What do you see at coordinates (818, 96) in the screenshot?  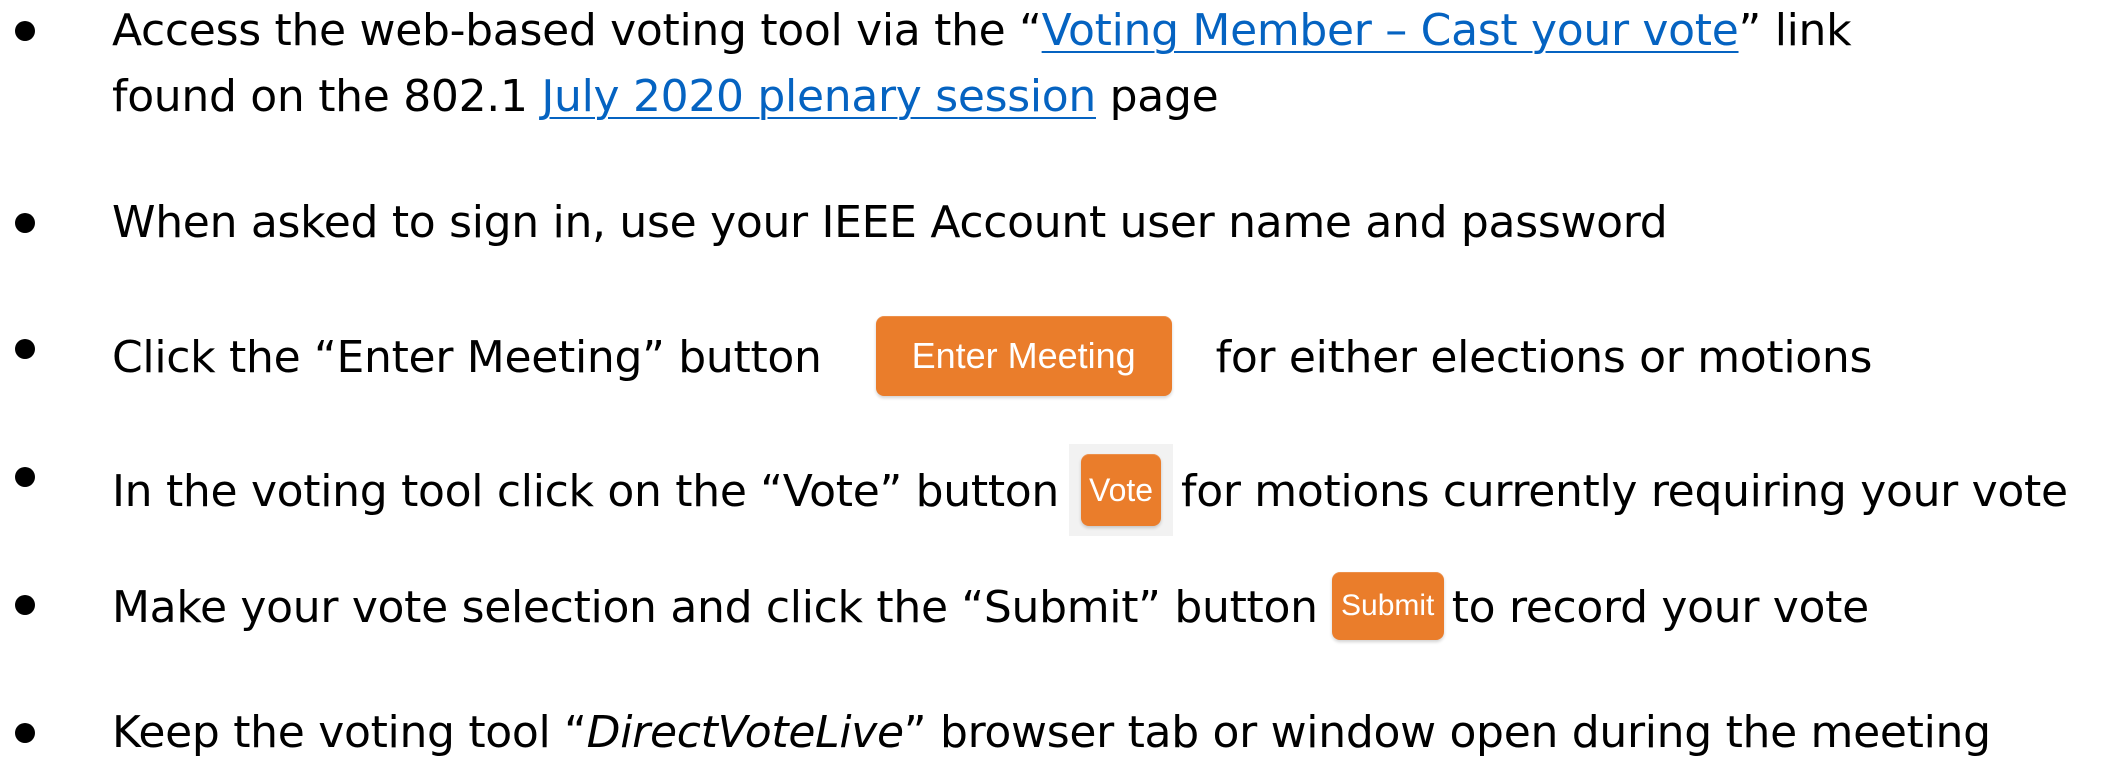 I see `july-2020-plenary-session-link: July 2020 plenary session` at bounding box center [818, 96].